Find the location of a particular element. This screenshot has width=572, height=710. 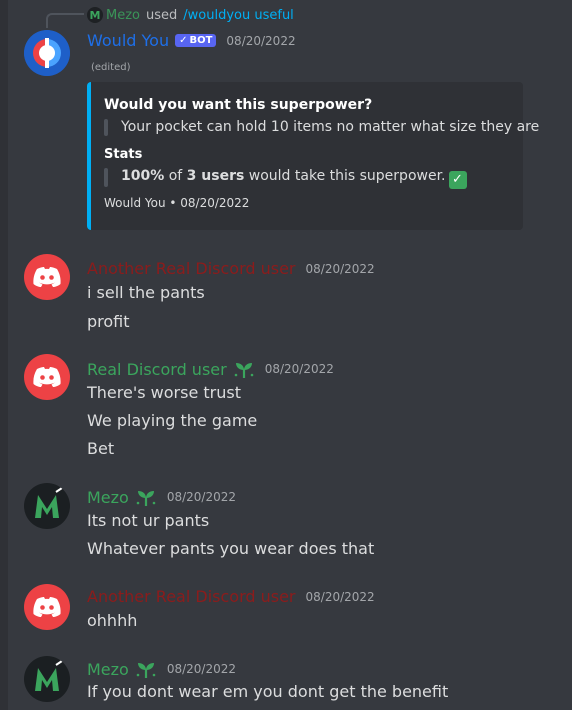

message-text: We playing the game is located at coordinates (172, 420).